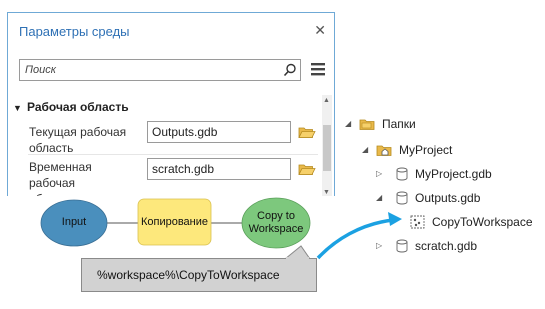 This screenshot has height=309, width=545. Describe the element at coordinates (482, 222) in the screenshot. I see `tree-label-copytoworkspace: CopyToWorkspace` at that location.